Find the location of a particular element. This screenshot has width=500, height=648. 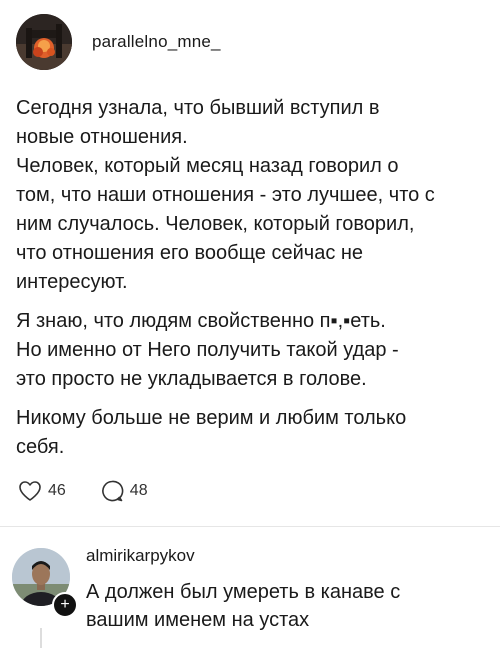

author-avatar is located at coordinates (44, 42).